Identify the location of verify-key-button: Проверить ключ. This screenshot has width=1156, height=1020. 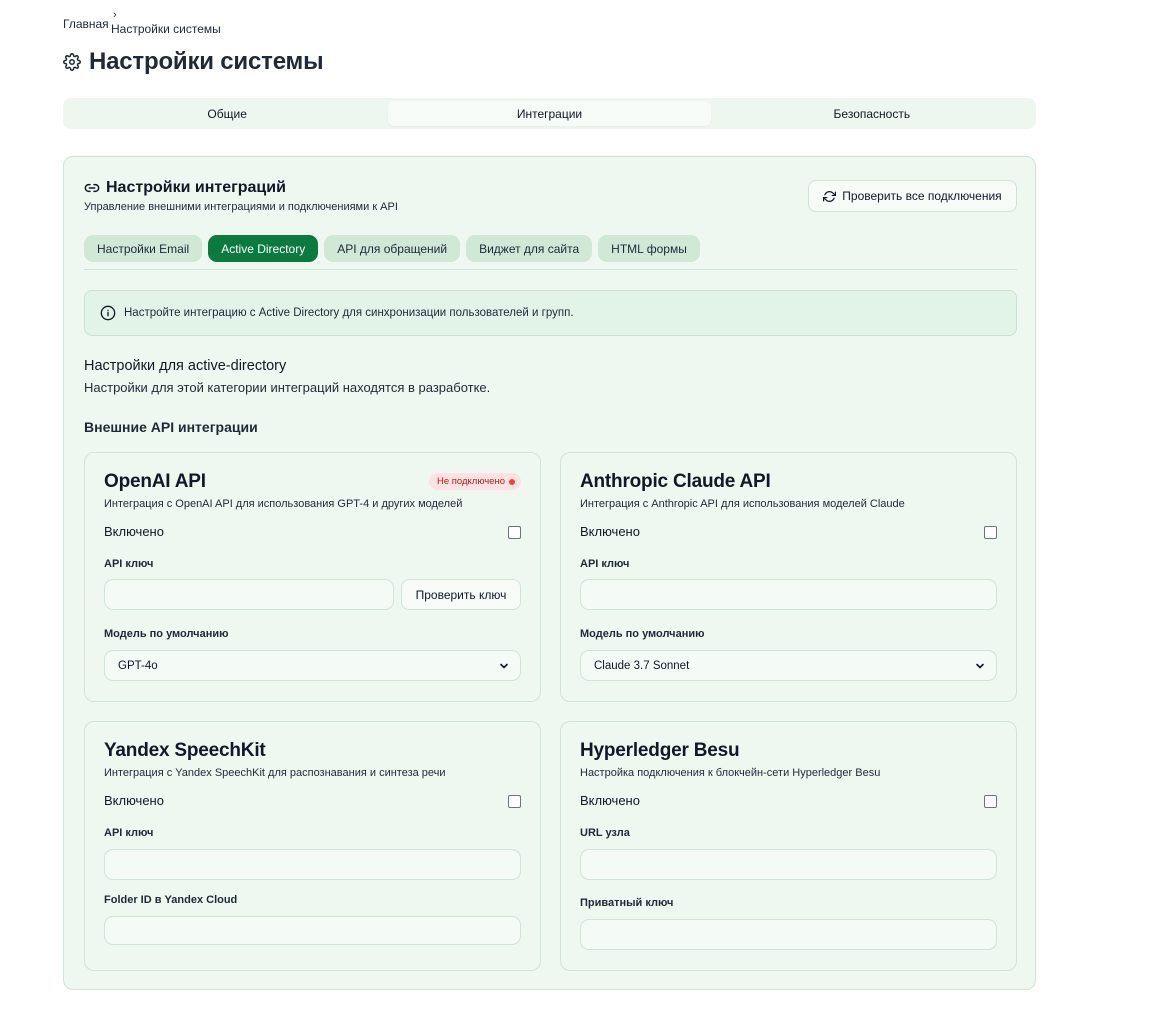
(461, 594).